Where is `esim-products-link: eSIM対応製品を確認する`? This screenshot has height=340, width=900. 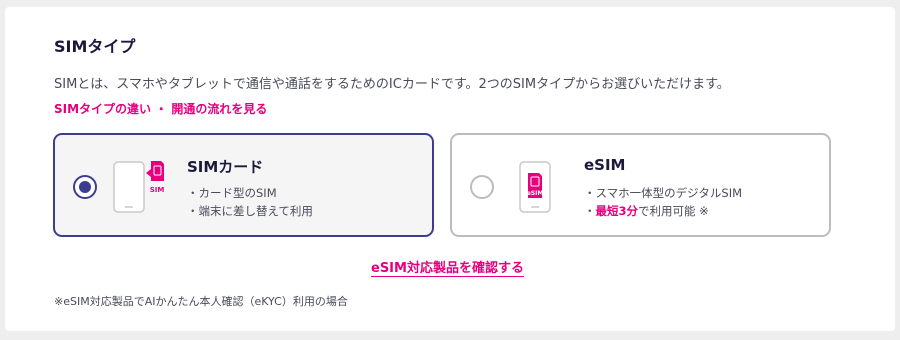
esim-products-link: eSIM対応製品を確認する is located at coordinates (447, 266).